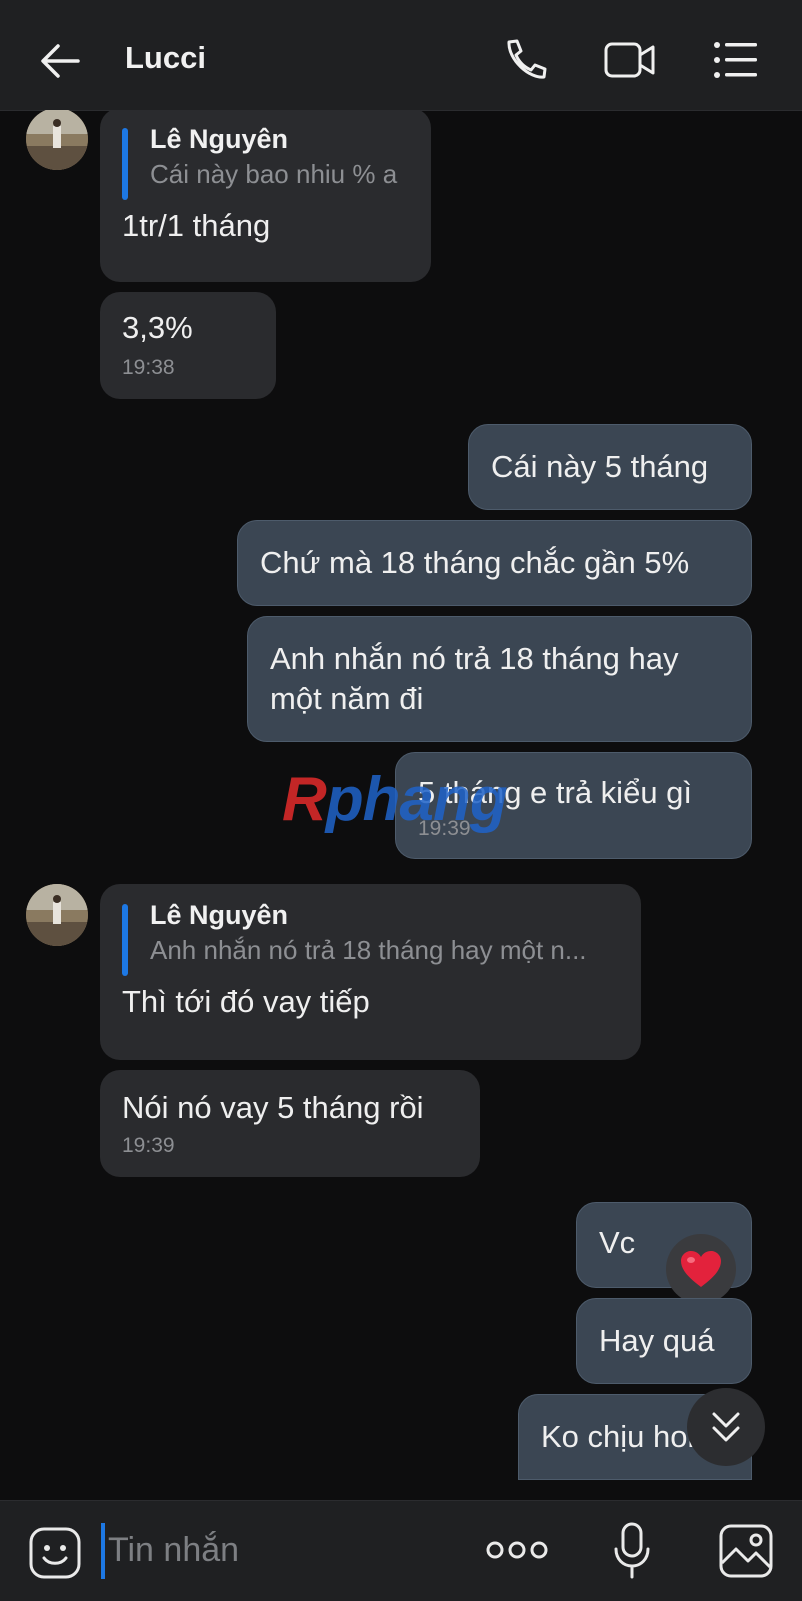 Image resolution: width=802 pixels, height=1601 pixels. I want to click on quoted-reply: Lê Nguyên Cái này bao nhiu % a, so click(265, 161).